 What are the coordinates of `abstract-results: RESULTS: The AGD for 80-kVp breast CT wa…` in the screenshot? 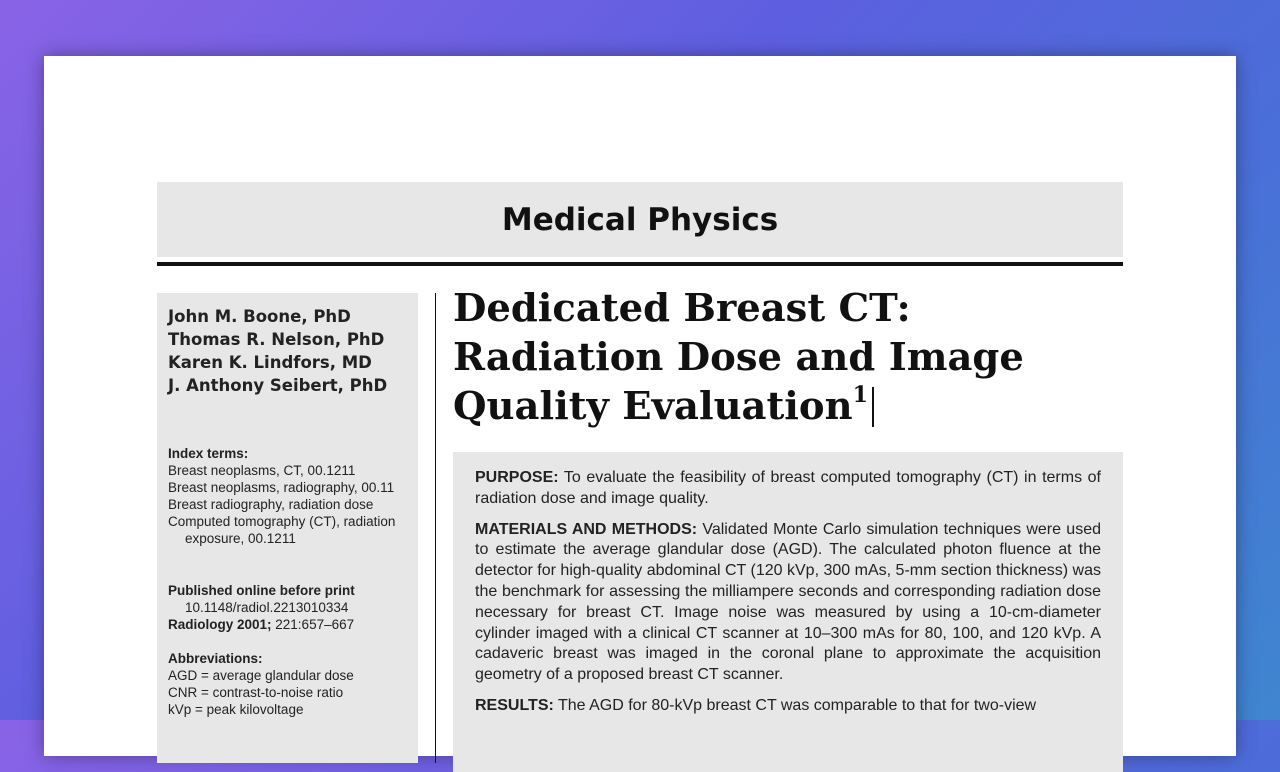 It's located at (788, 706).